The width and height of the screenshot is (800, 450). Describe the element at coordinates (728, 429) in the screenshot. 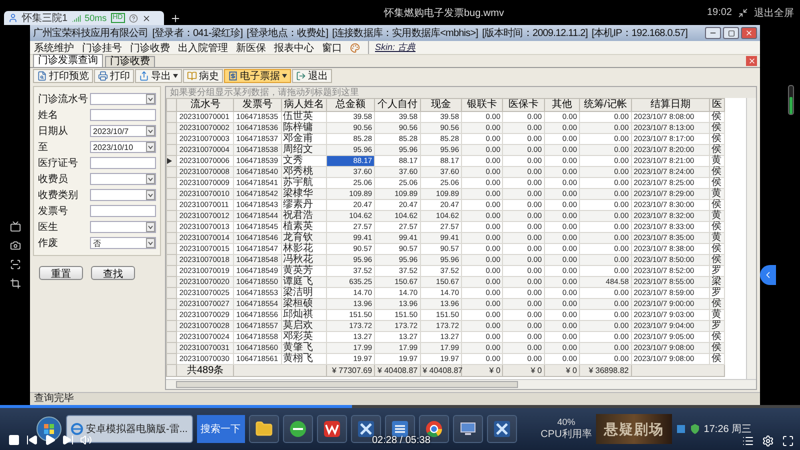

I see `taskbar-clock: 17:26 周三` at that location.